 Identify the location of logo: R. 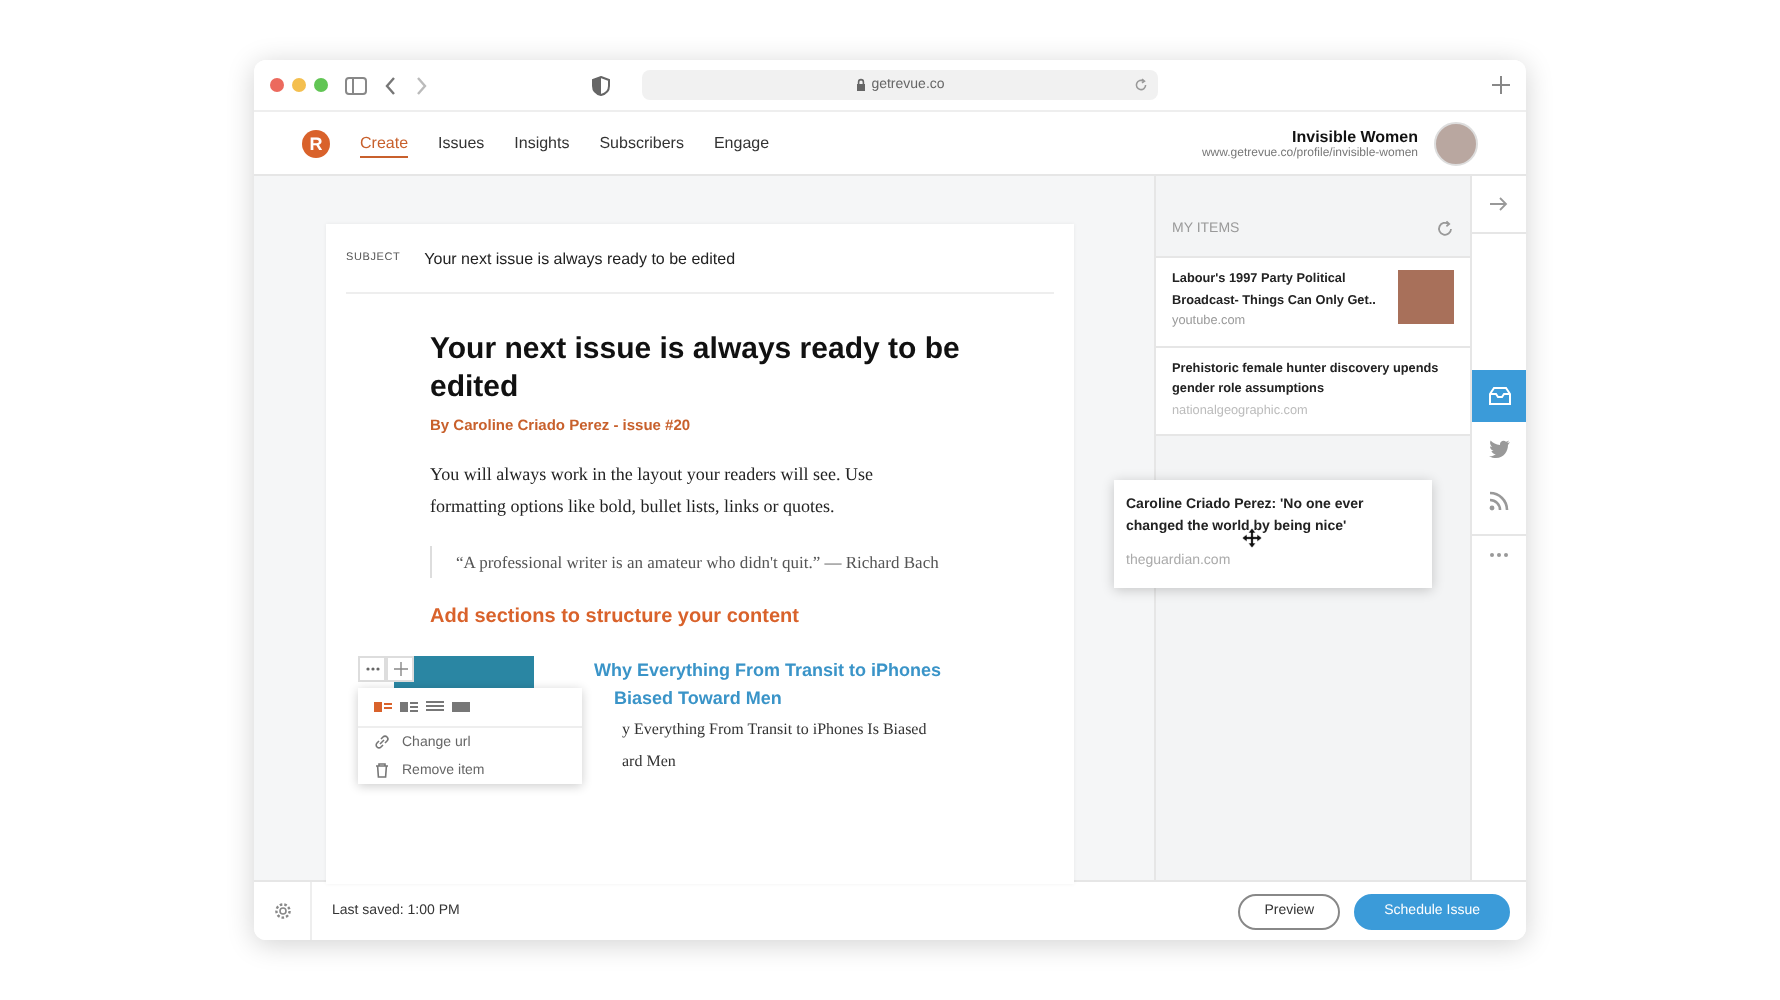
(316, 143).